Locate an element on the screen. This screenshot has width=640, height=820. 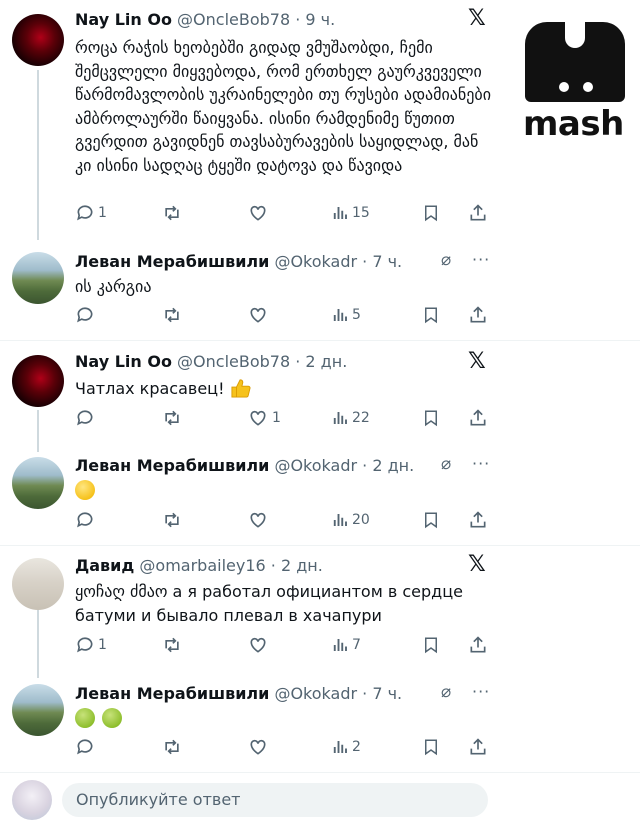
tweet-text: Чатлах красавец! is located at coordinates (150, 388).